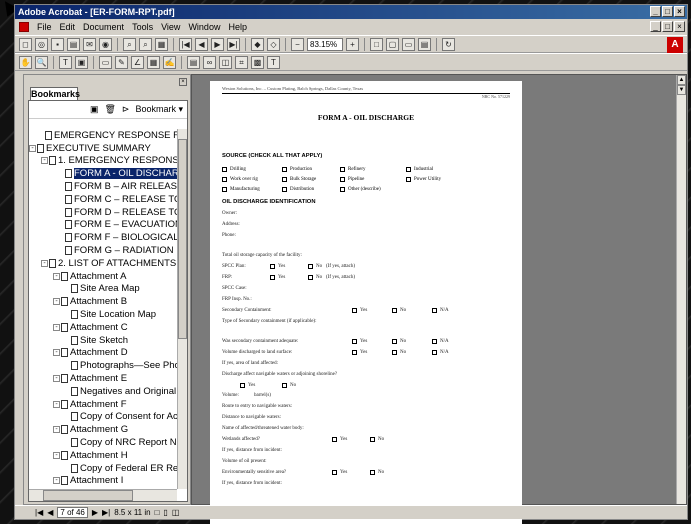 The width and height of the screenshot is (691, 524). I want to click on bookmark-item: - Attachment H, so click(103, 455).